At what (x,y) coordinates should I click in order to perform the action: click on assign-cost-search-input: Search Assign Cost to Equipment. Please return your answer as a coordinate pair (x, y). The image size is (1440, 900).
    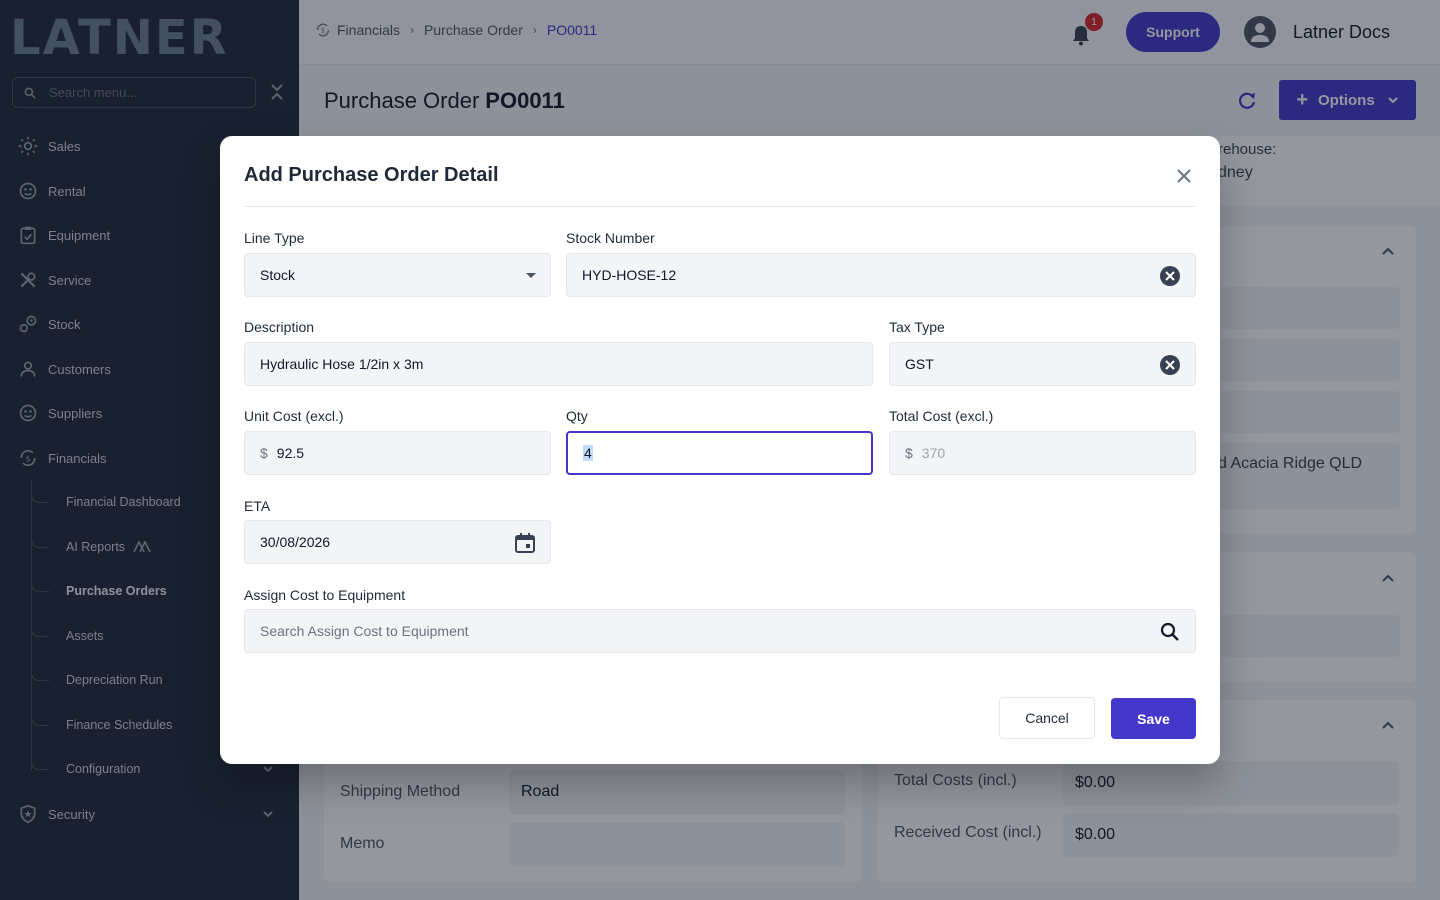
    Looking at the image, I should click on (720, 631).